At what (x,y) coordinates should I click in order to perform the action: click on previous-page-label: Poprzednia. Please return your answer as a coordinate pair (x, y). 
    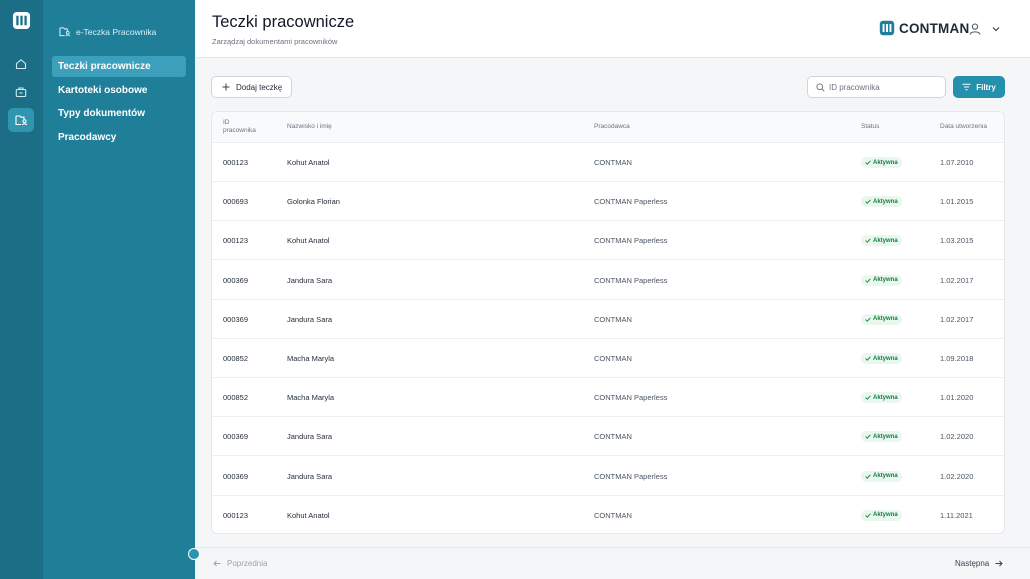
    Looking at the image, I should click on (247, 563).